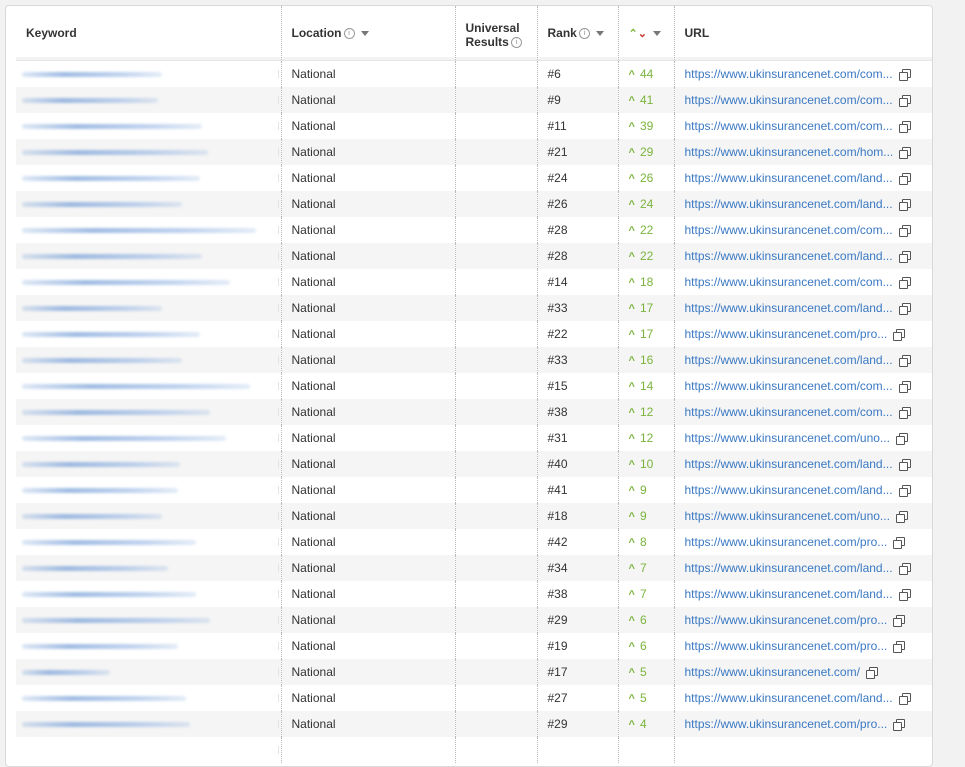 This screenshot has width=965, height=767. I want to click on rank-header: Rank i, so click(577, 33).